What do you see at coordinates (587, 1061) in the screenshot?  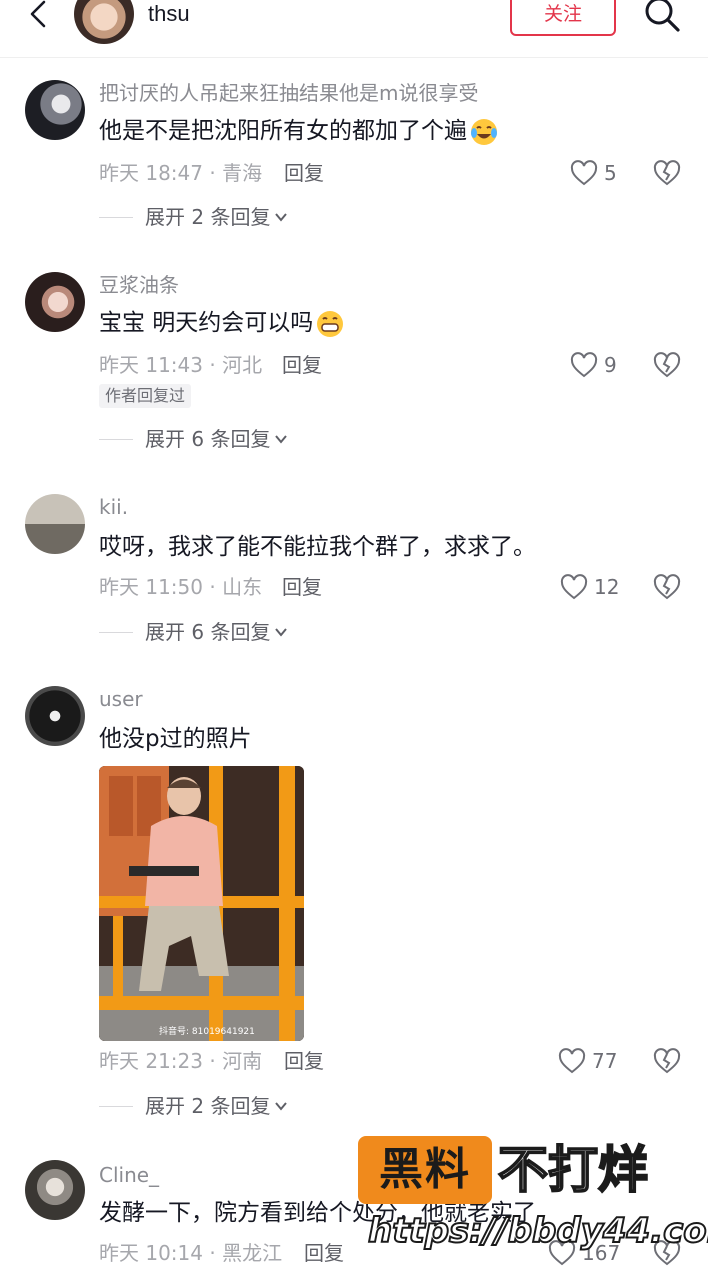 I see `like-button: 77` at bounding box center [587, 1061].